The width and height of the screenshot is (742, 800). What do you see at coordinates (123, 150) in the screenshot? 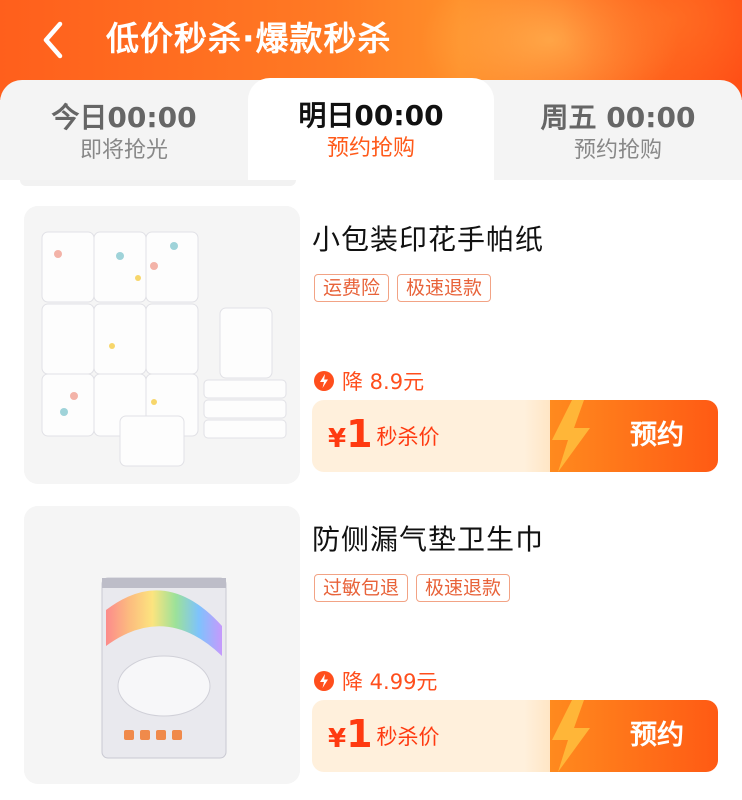
I see `tab-status: 即将抢光` at bounding box center [123, 150].